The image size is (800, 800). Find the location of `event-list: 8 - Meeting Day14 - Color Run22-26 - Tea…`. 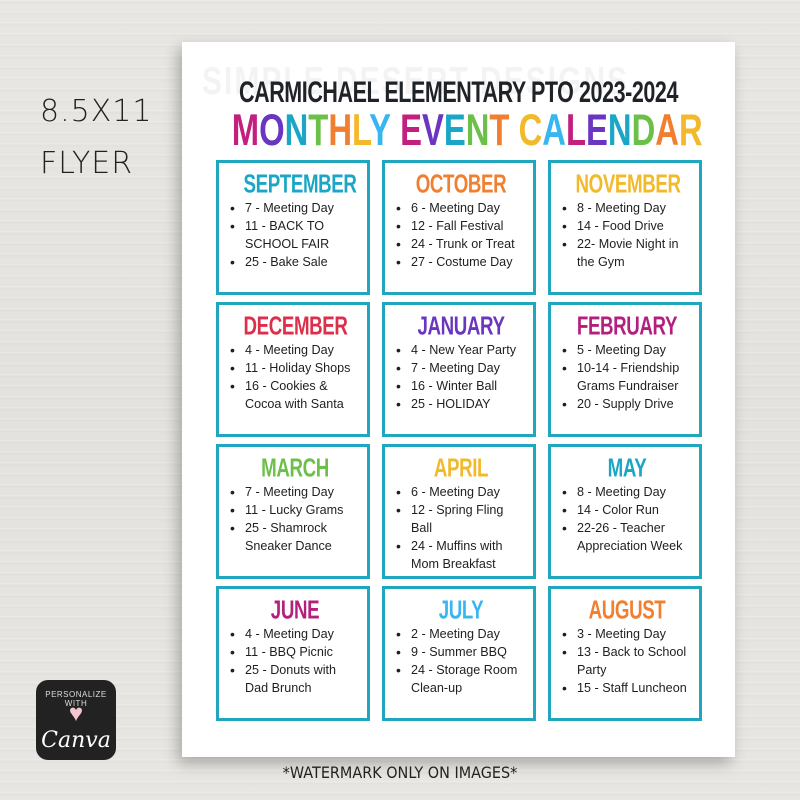

event-list: 8 - Meeting Day14 - Color Run22-26 - Tea… is located at coordinates (627, 519).